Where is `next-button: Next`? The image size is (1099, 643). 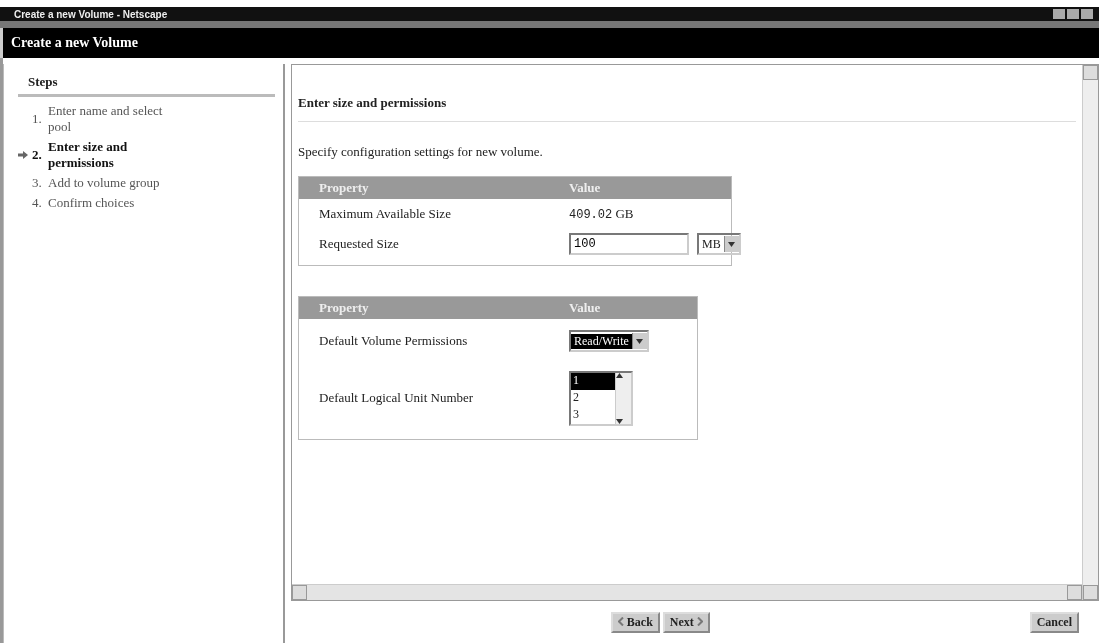
next-button: Next is located at coordinates (686, 622).